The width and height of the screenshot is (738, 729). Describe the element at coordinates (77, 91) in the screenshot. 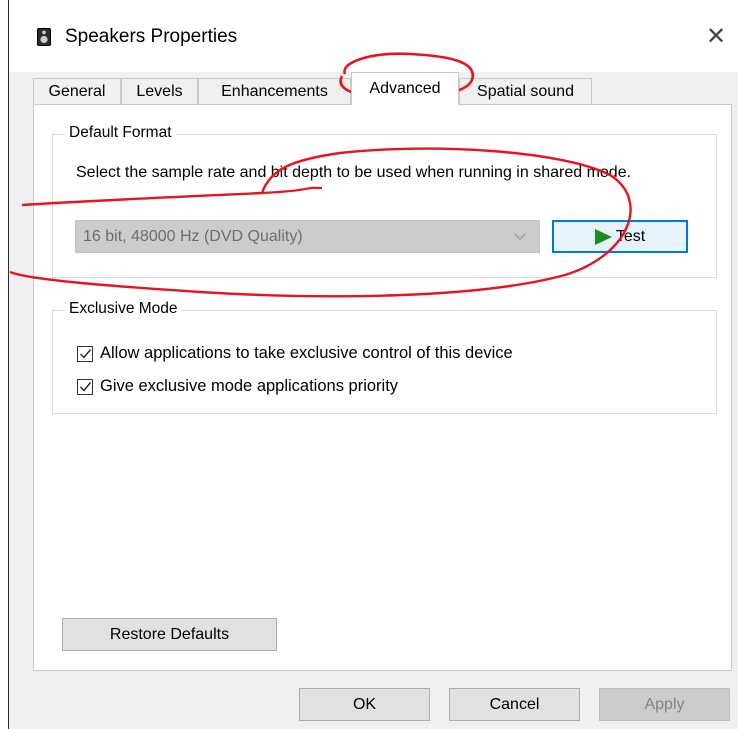

I see `tab-general: General` at that location.